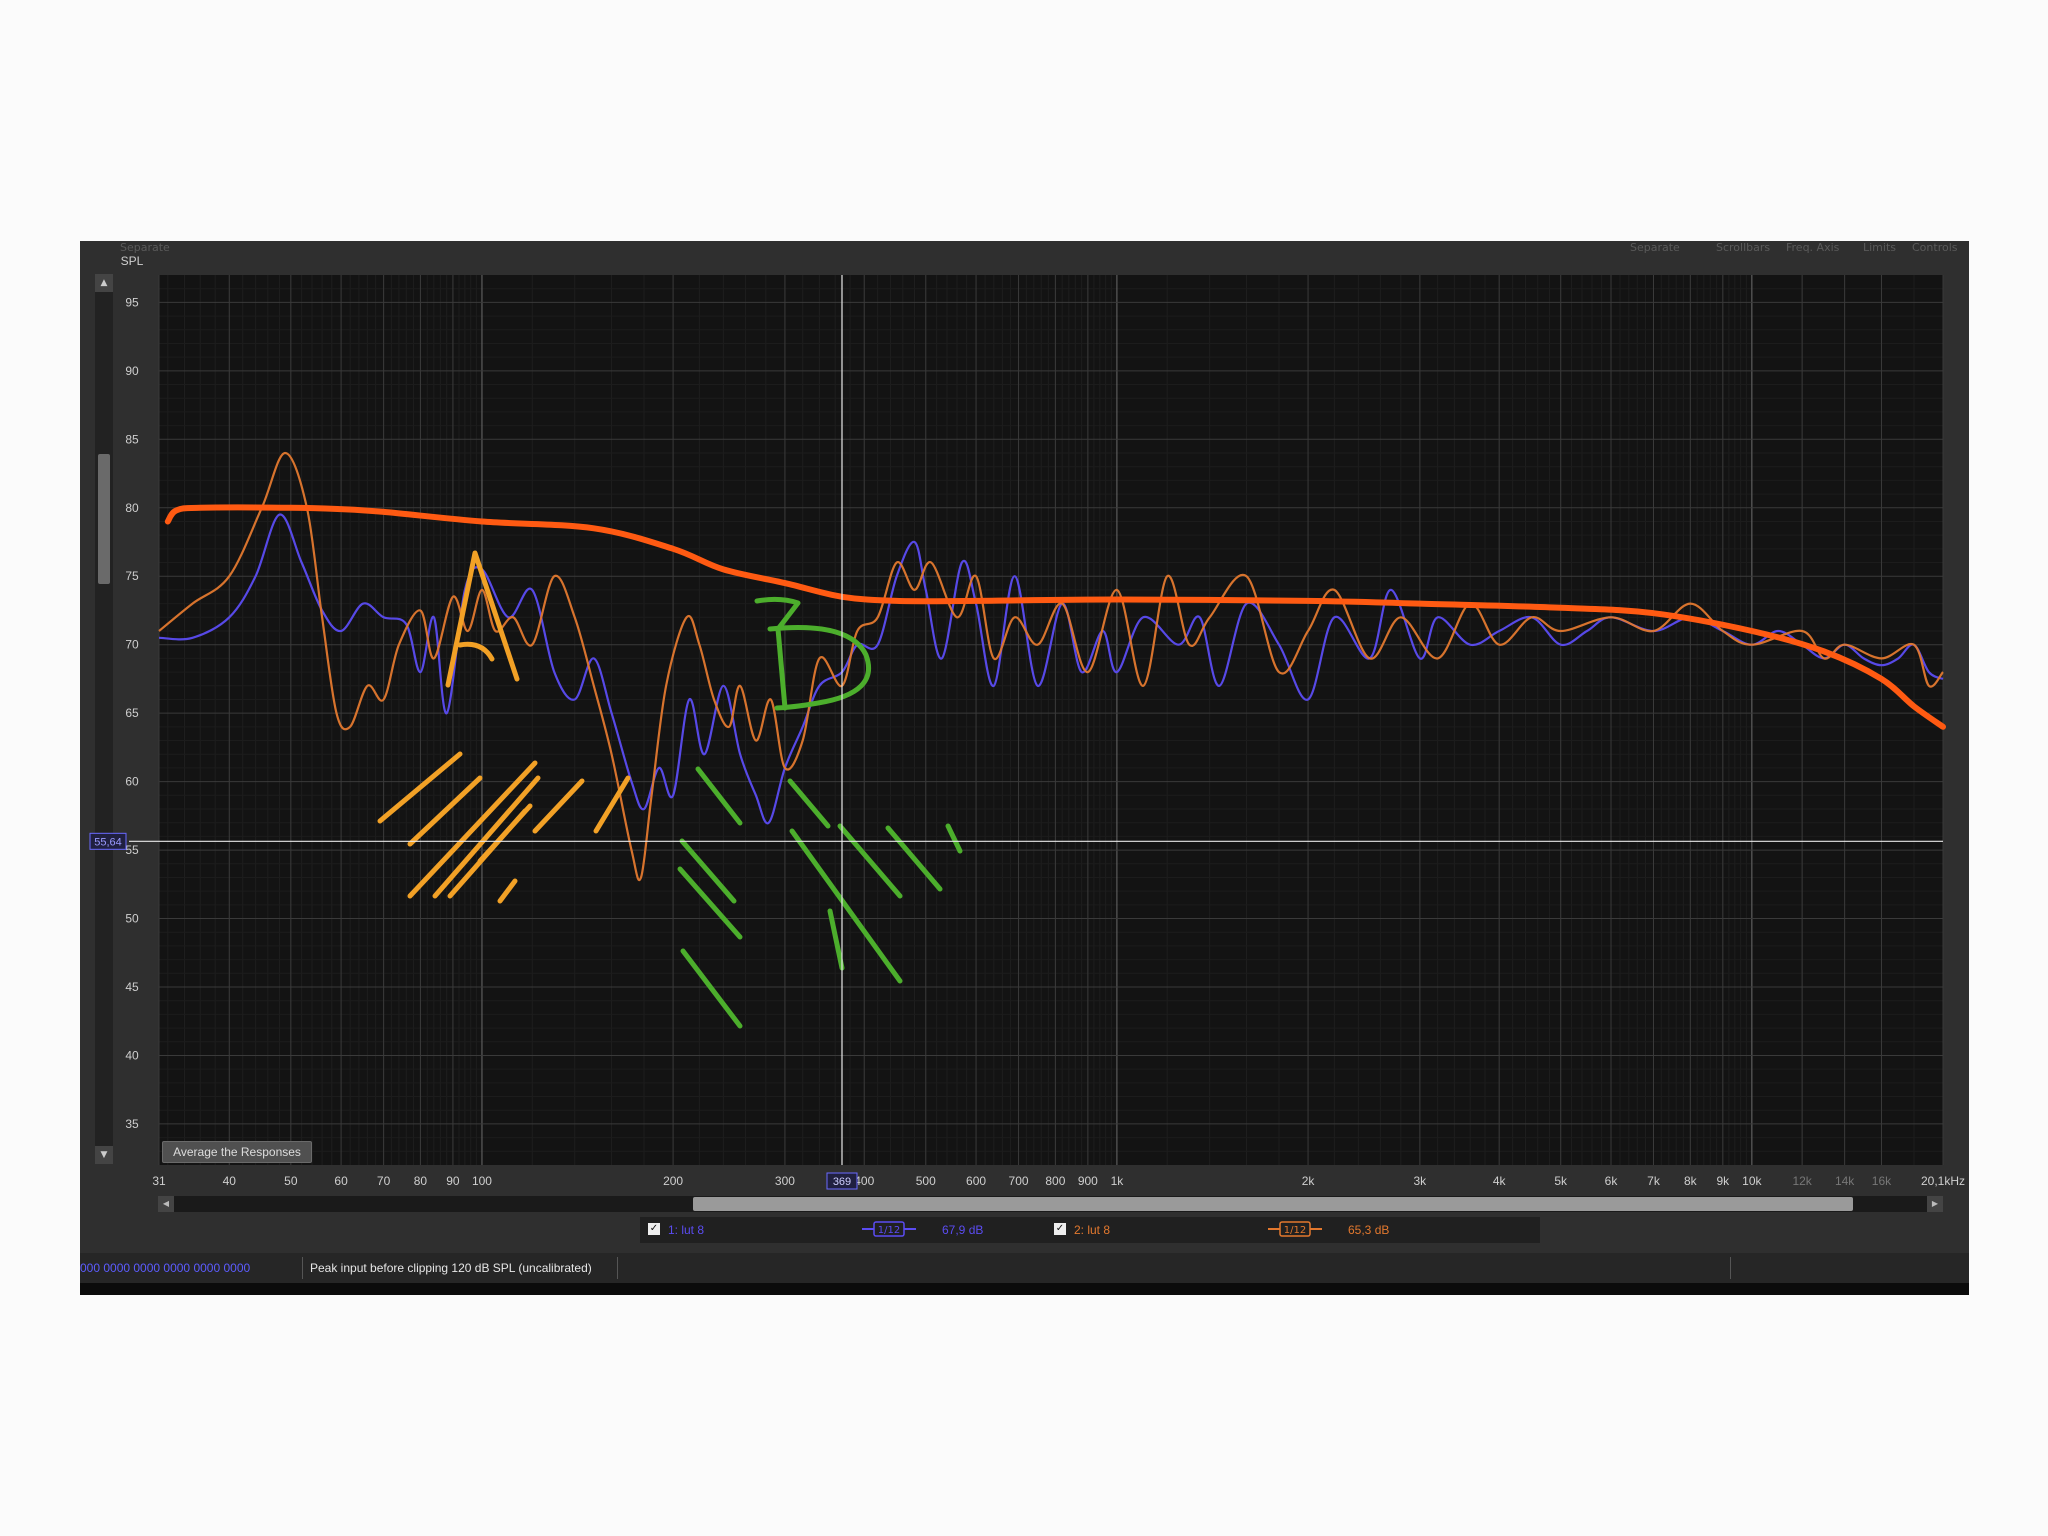 The image size is (2048, 1536). Describe the element at coordinates (384, 1181) in the screenshot. I see `x-tick-label: 70` at that location.